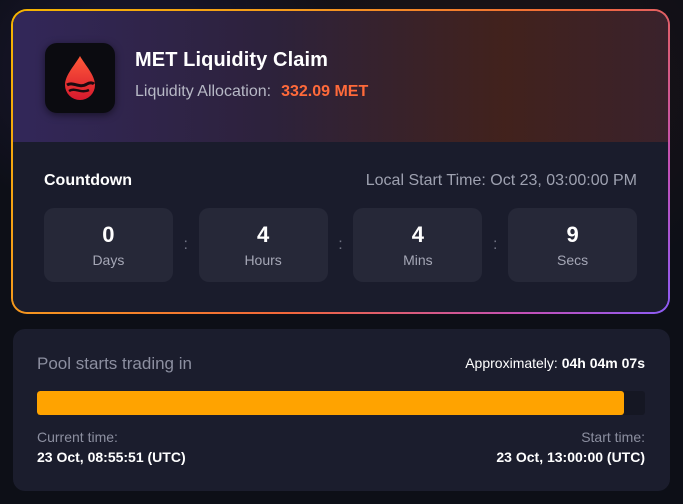 Image resolution: width=683 pixels, height=504 pixels. What do you see at coordinates (570, 457) in the screenshot?
I see `start-time-value: 23 Oct, 13:00:00 (UTC)` at bounding box center [570, 457].